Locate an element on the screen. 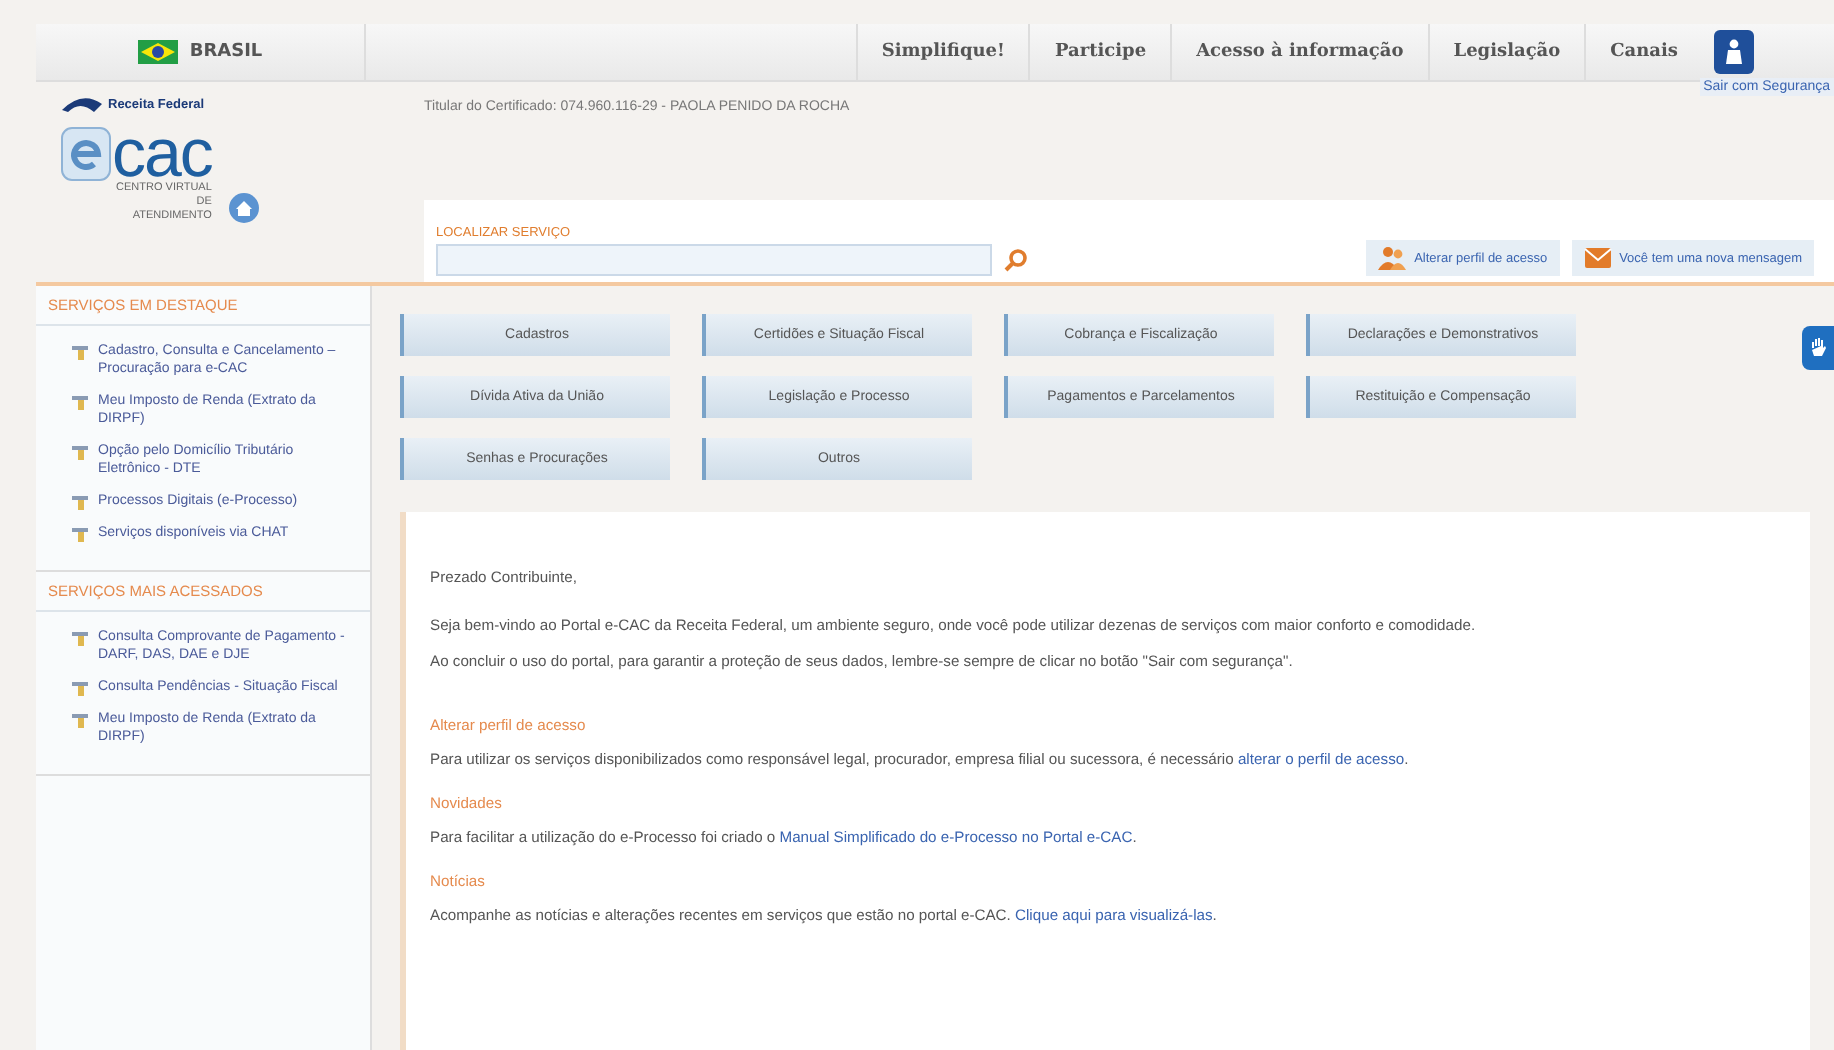  nav-link: Simplifique! is located at coordinates (942, 52).